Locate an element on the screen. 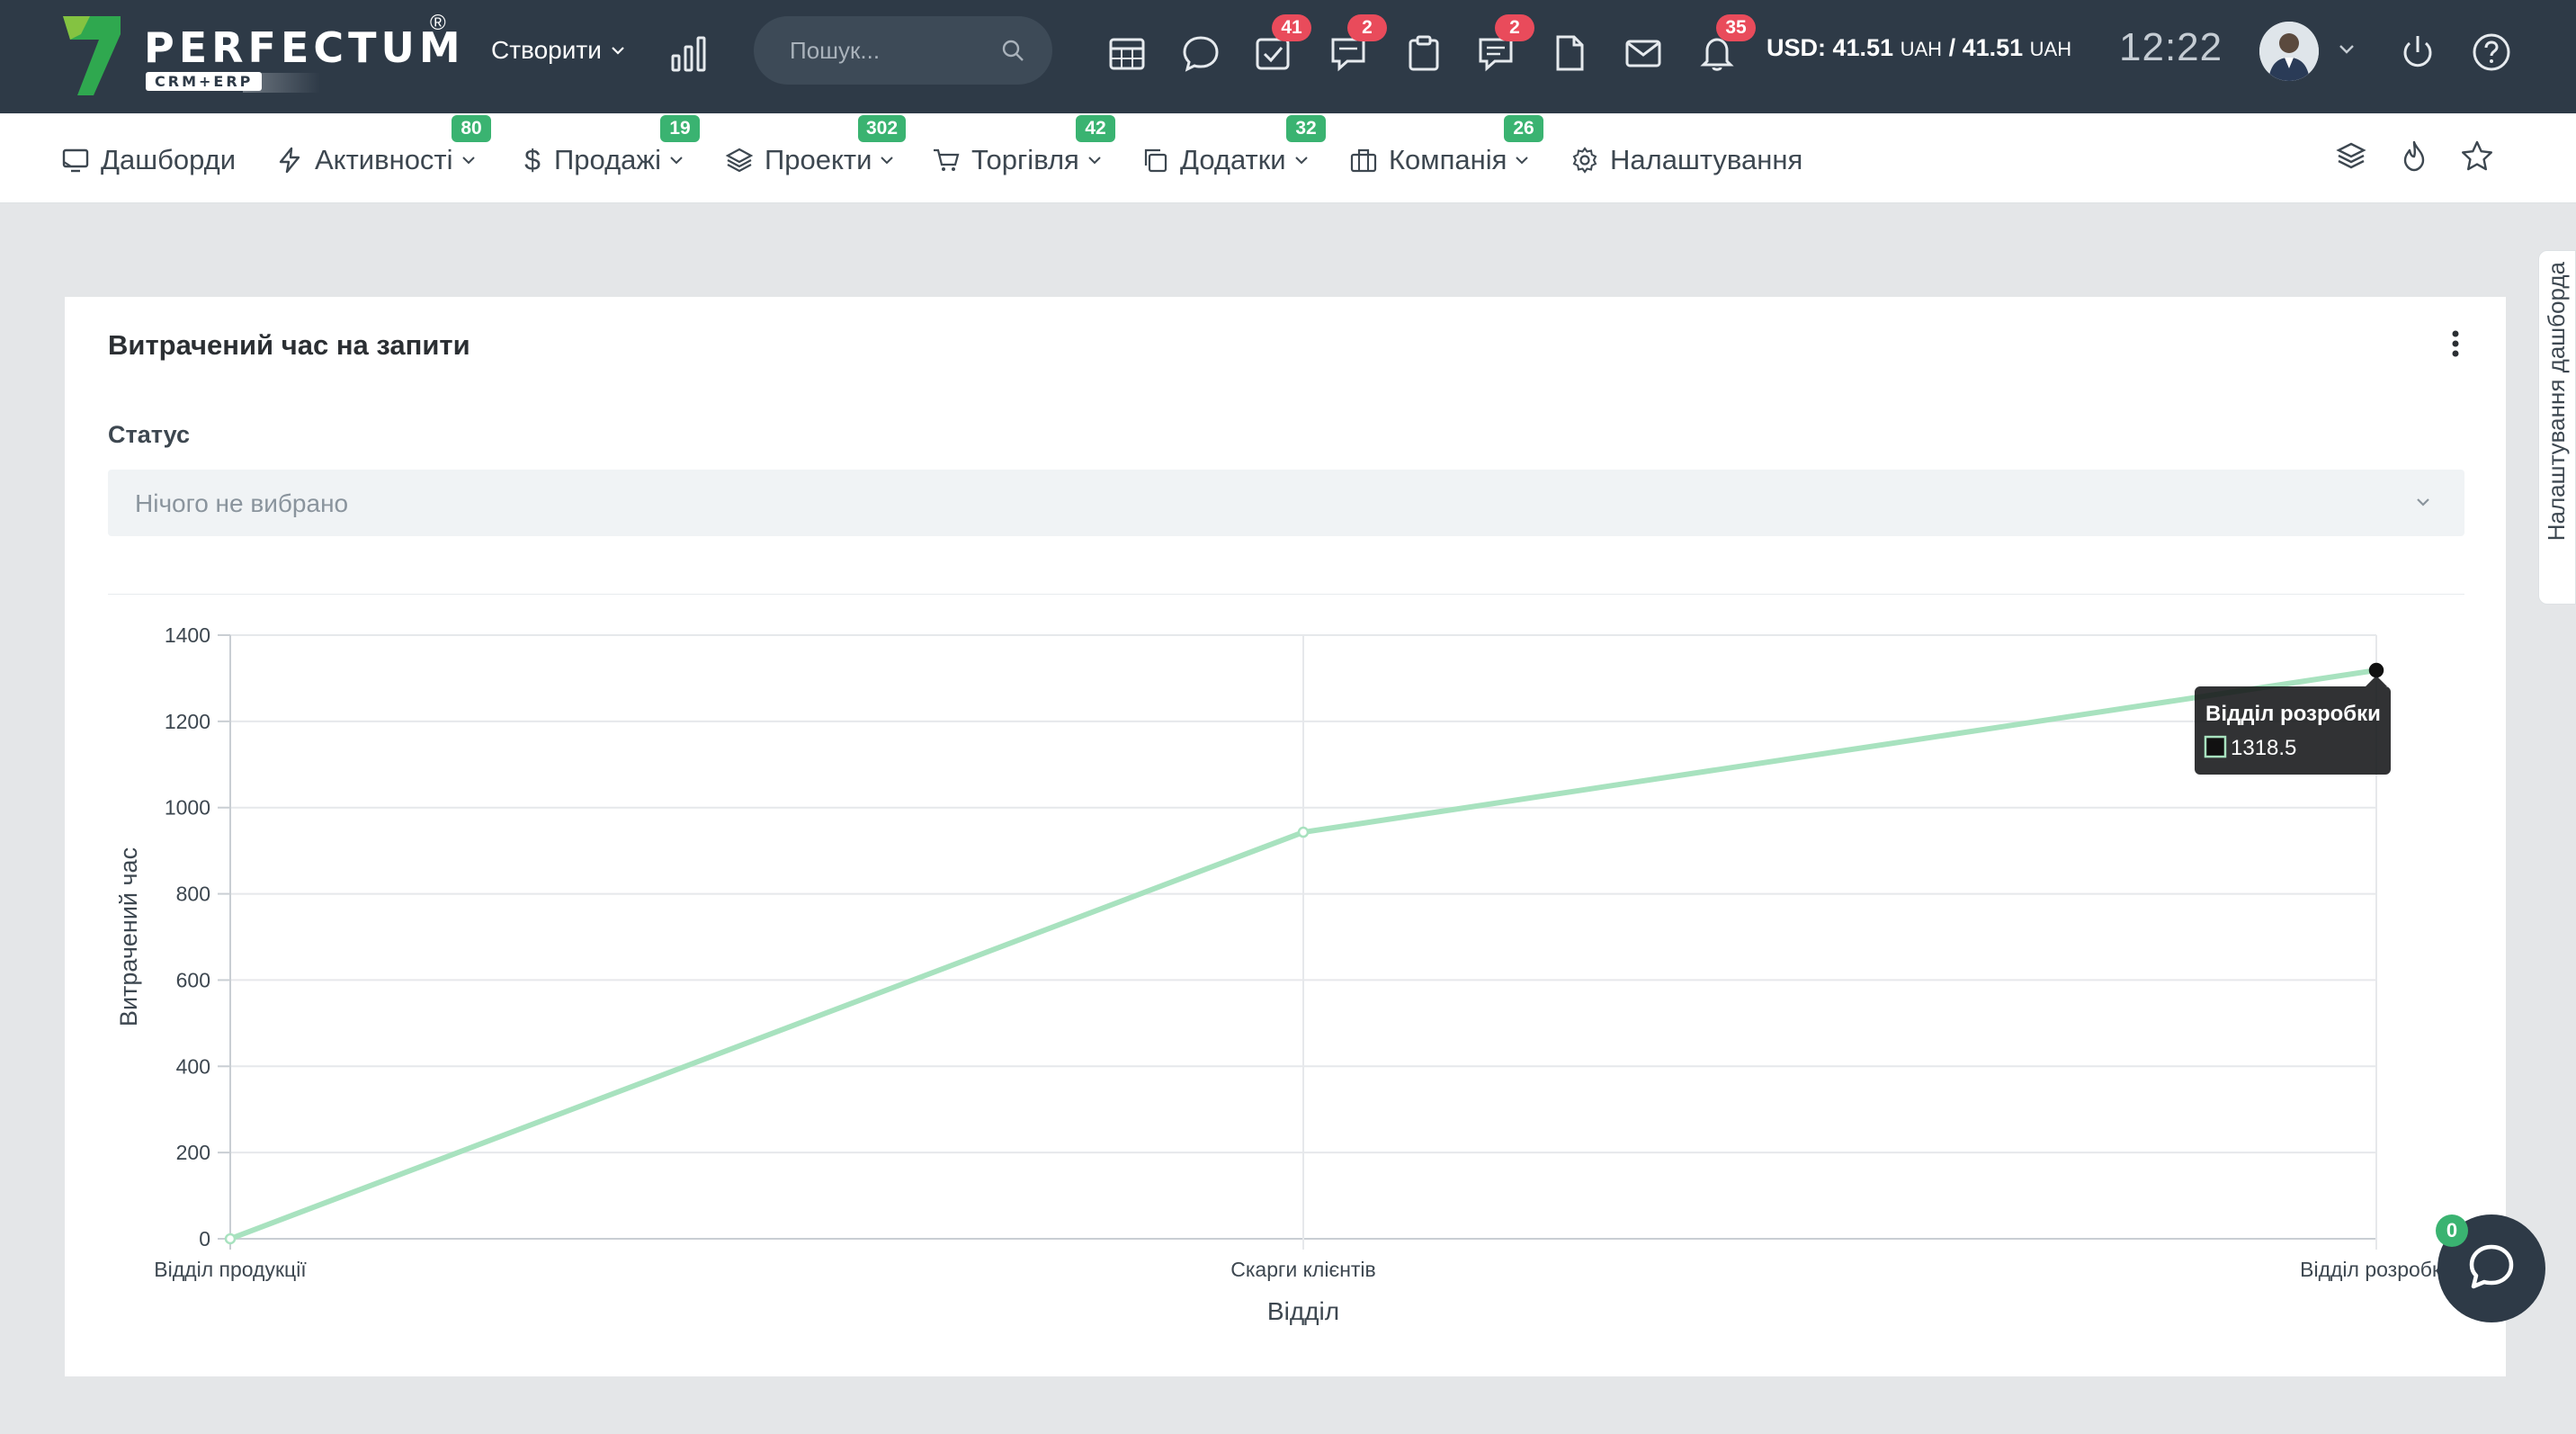 This screenshot has height=1434, width=2576. nav-badge: 19 is located at coordinates (680, 128).